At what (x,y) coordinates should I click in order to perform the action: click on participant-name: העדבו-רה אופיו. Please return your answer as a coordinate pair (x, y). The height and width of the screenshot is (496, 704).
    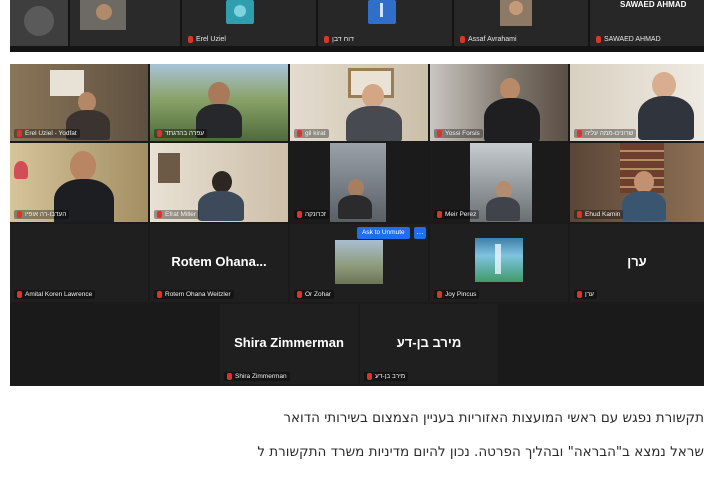
    Looking at the image, I should click on (42, 214).